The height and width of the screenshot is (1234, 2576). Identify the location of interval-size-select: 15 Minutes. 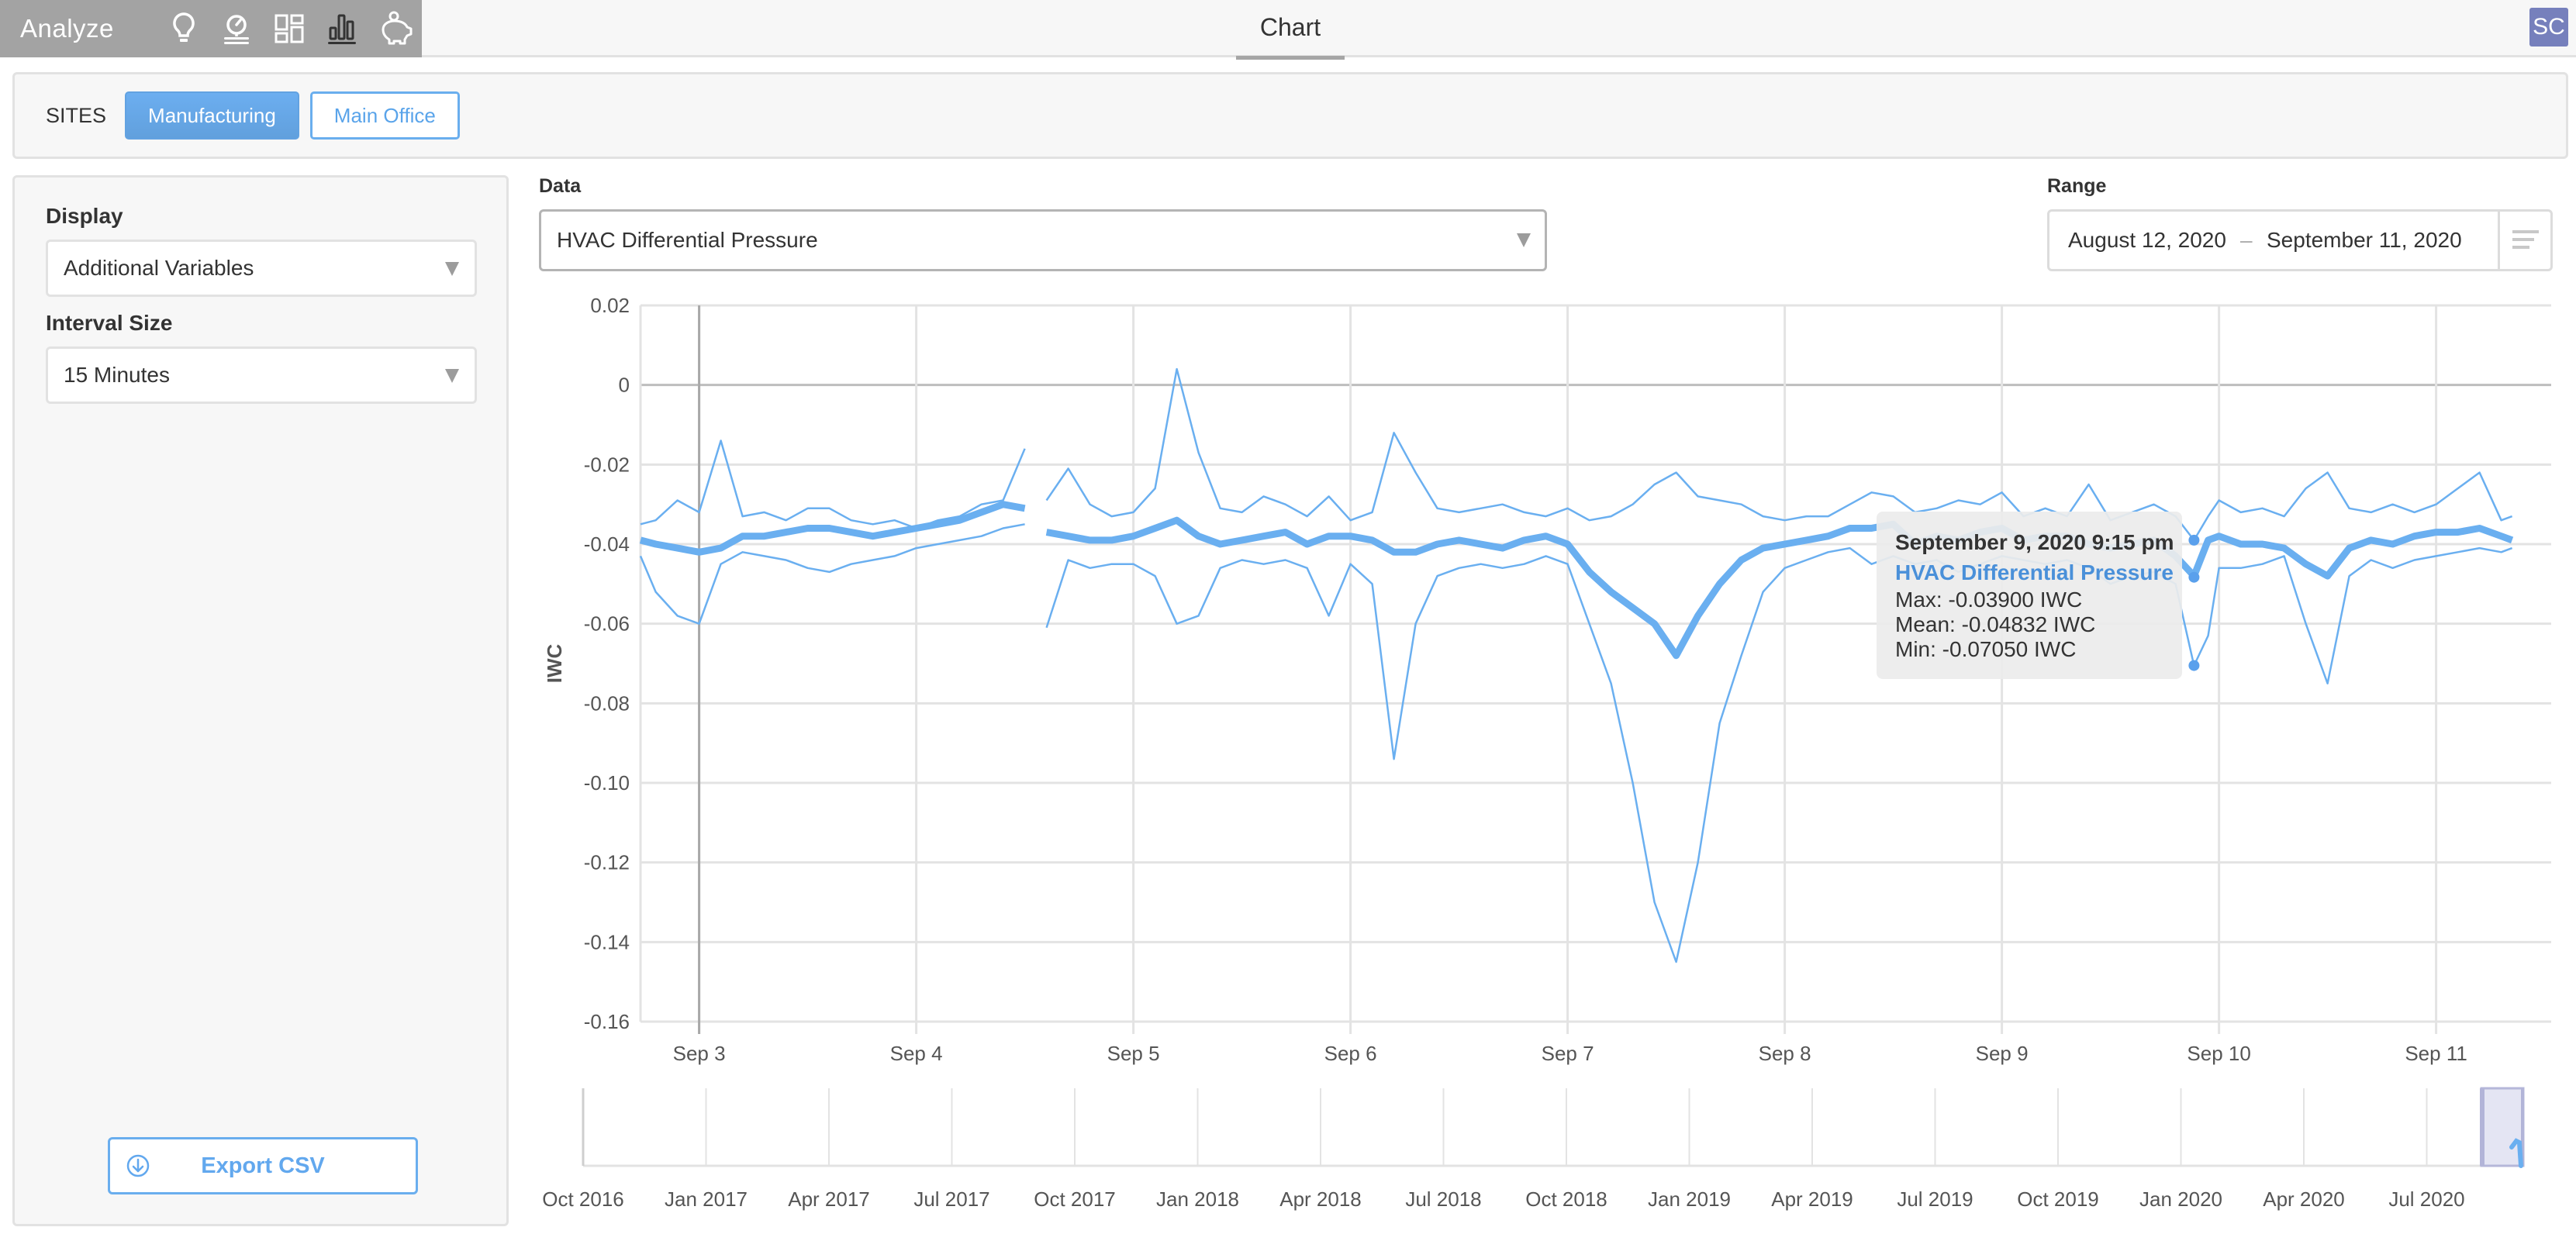
(261, 375).